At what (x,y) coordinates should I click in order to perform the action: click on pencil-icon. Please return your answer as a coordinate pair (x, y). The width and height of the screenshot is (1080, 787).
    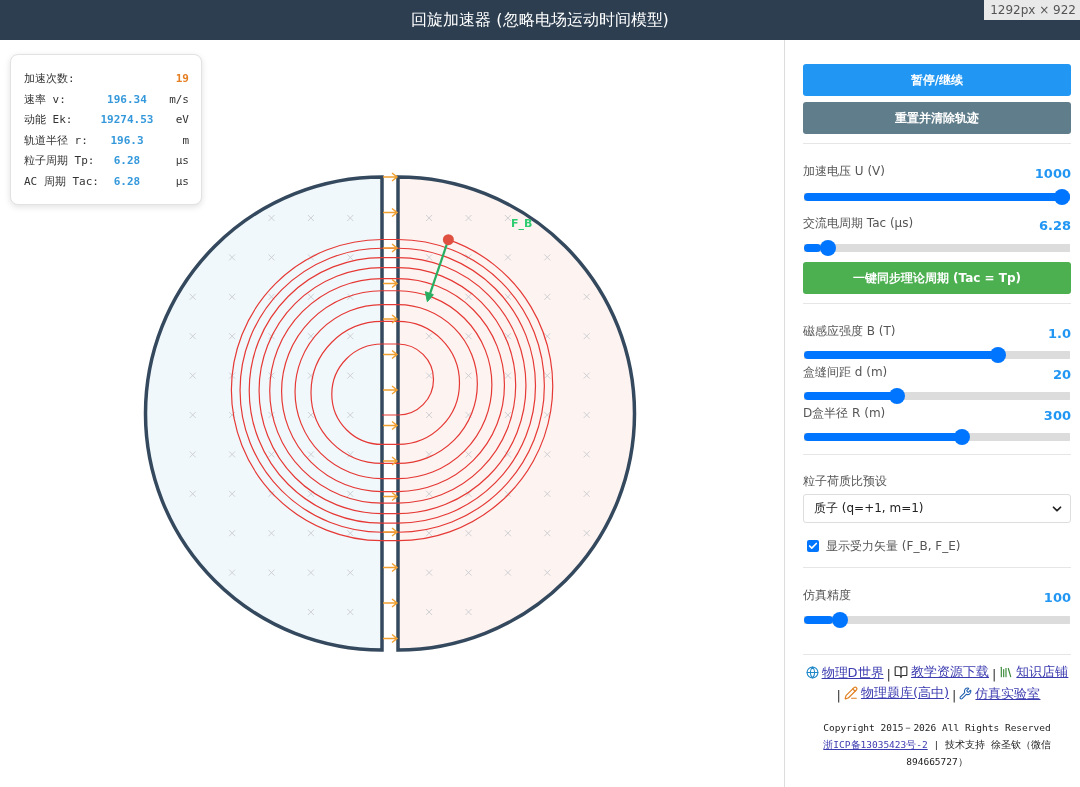
    Looking at the image, I should click on (850, 693).